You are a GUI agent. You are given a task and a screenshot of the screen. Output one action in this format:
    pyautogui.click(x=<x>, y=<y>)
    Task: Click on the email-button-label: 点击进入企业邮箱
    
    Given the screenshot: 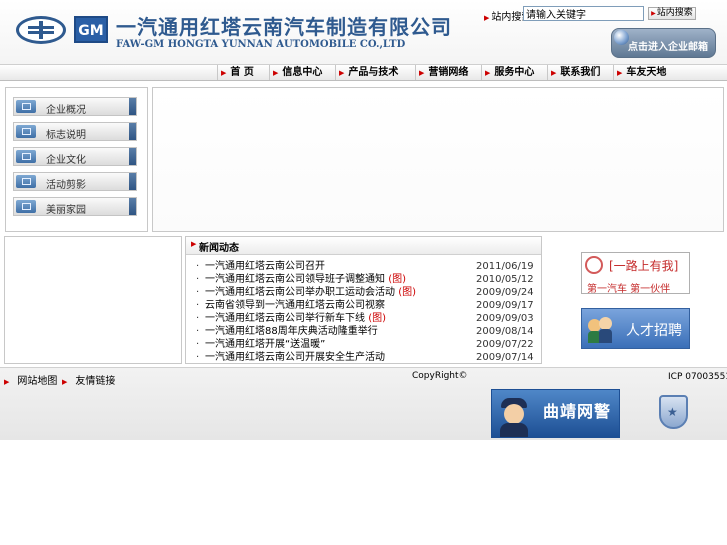 What is the action you would take?
    pyautogui.click(x=668, y=47)
    